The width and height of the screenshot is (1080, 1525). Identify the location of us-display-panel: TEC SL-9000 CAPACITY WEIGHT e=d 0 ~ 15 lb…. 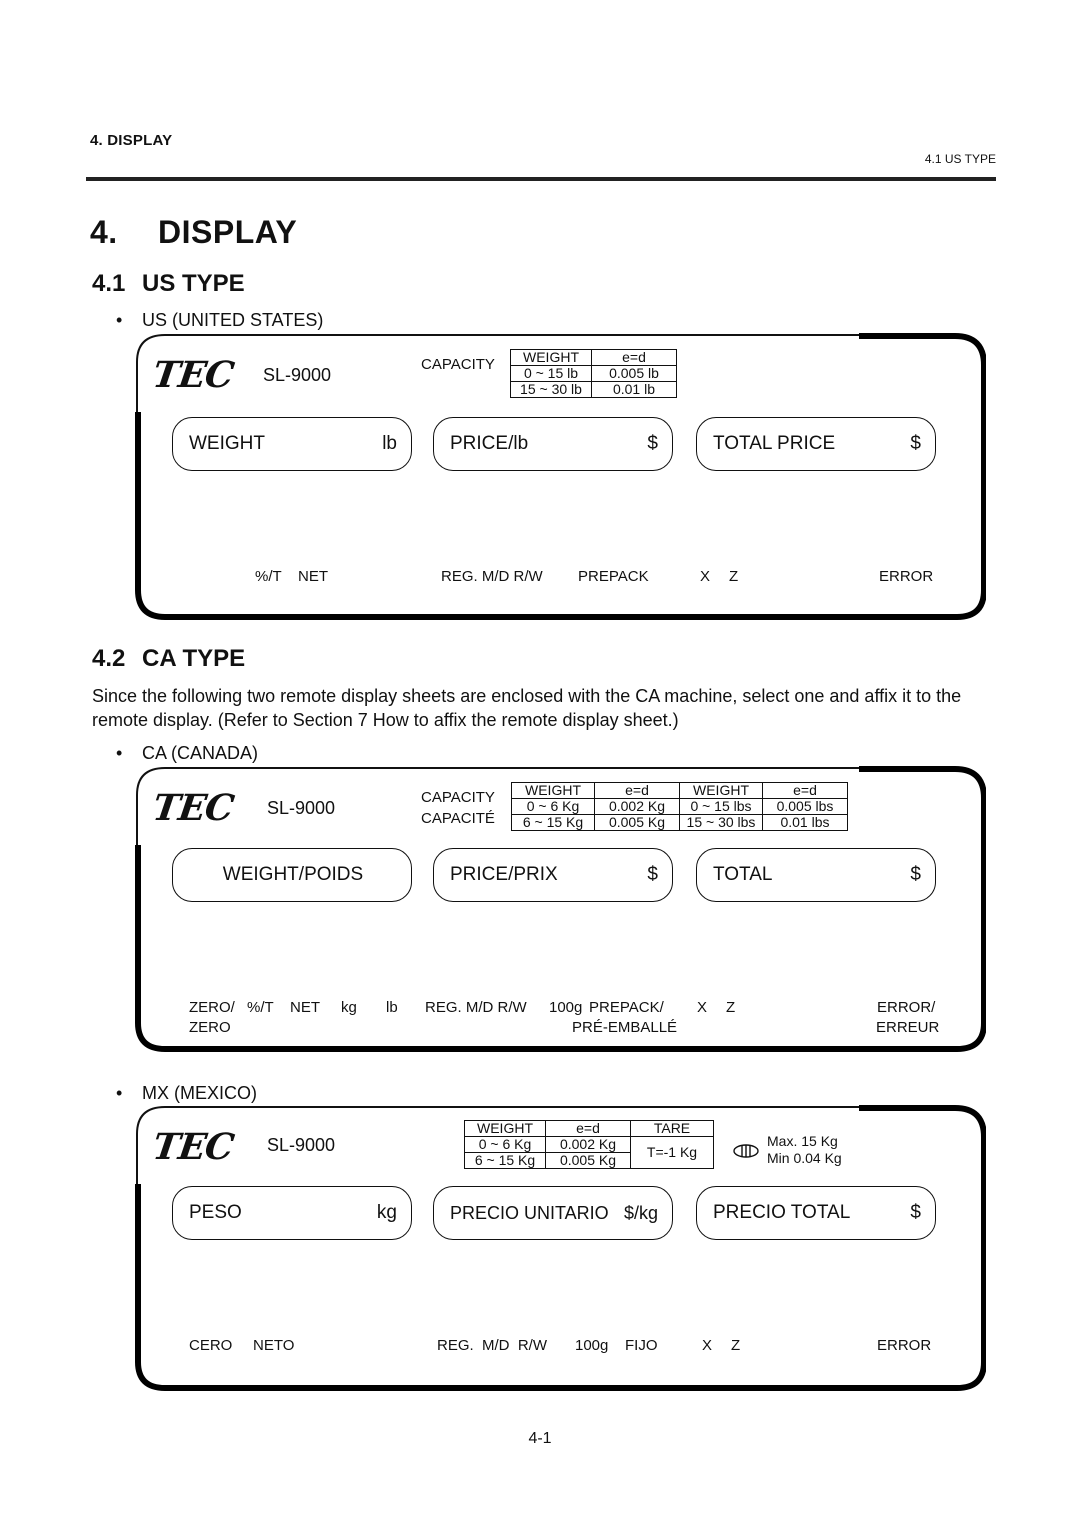
(560, 477).